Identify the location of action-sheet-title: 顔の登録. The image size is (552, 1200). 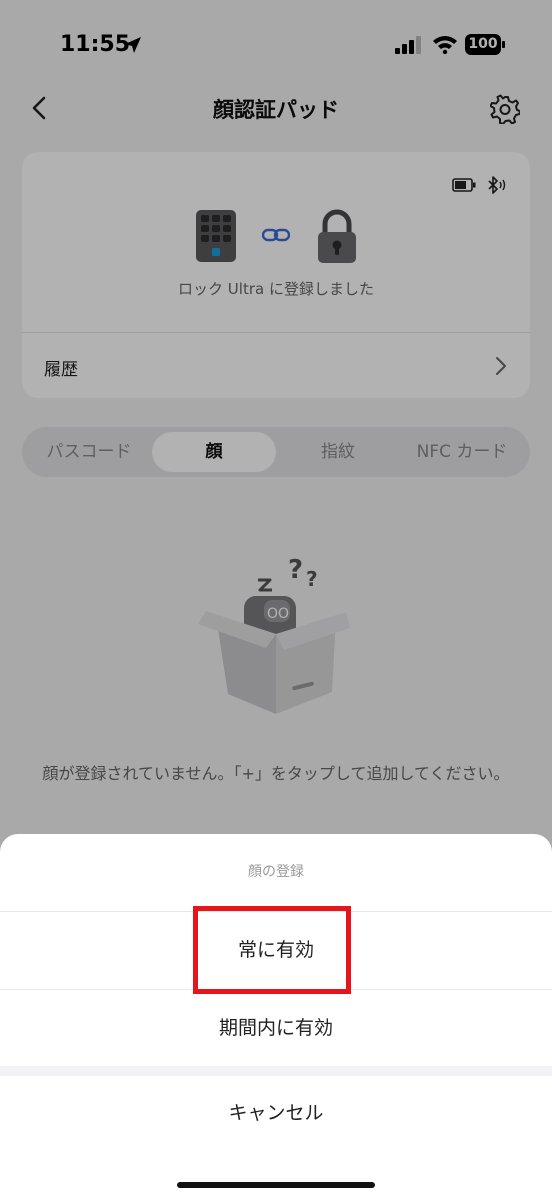
(276, 872).